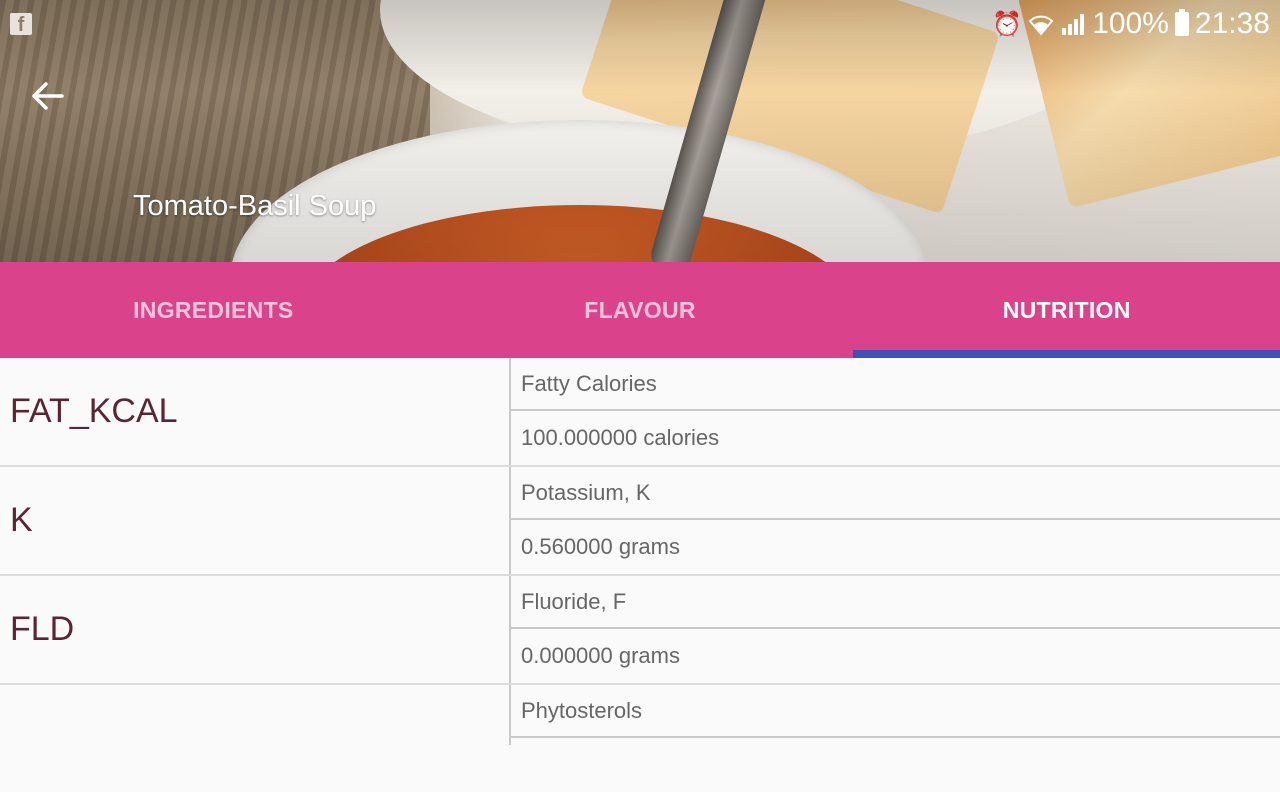 This screenshot has width=1280, height=792. Describe the element at coordinates (255, 715) in the screenshot. I see `nutrient-code` at that location.